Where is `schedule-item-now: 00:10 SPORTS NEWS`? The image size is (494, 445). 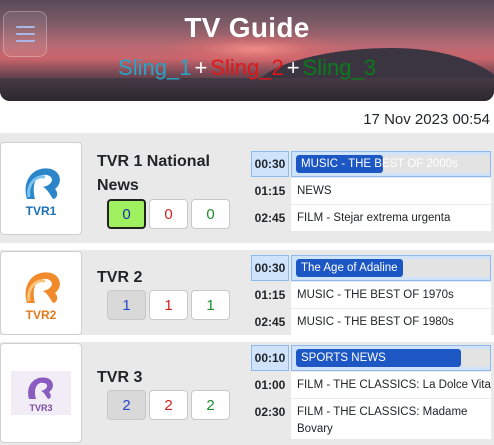 schedule-item-now: 00:10 SPORTS NEWS is located at coordinates (371, 358).